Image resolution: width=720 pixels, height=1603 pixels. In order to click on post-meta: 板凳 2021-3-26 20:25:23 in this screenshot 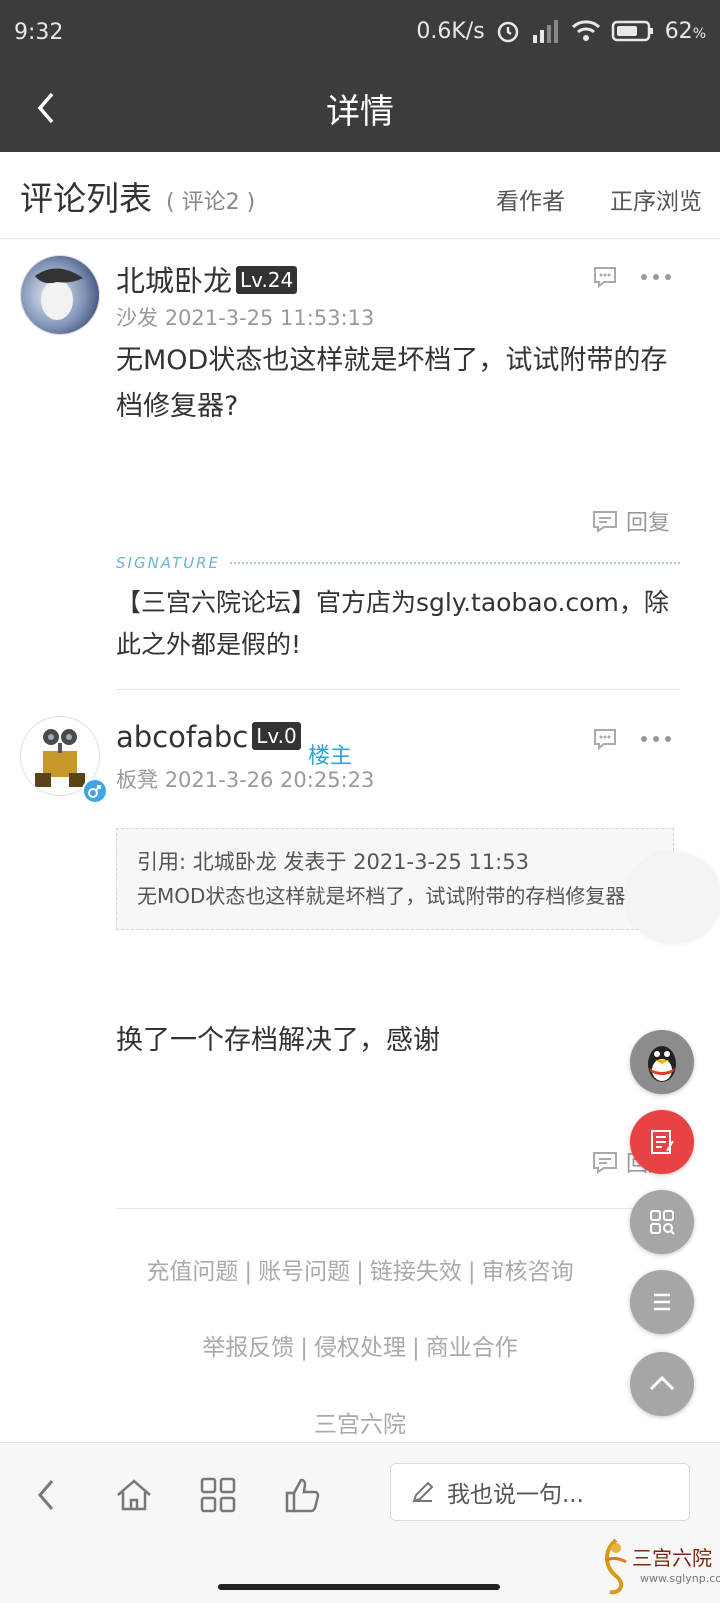, I will do `click(245, 779)`.